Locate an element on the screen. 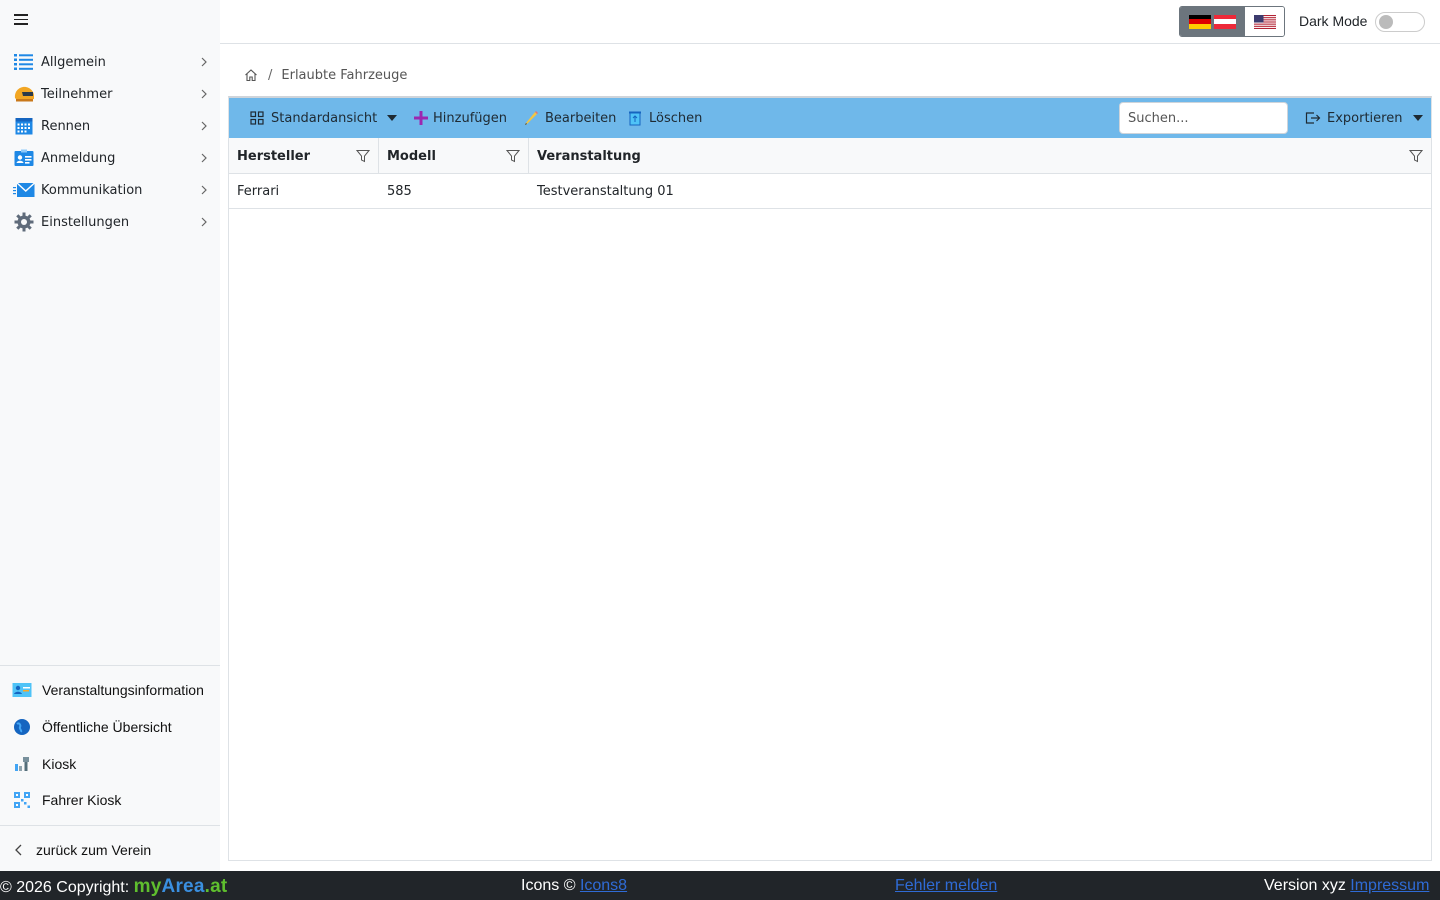 Image resolution: width=1440 pixels, height=900 pixels. sidebar-item-label: Anmeldung is located at coordinates (78, 158).